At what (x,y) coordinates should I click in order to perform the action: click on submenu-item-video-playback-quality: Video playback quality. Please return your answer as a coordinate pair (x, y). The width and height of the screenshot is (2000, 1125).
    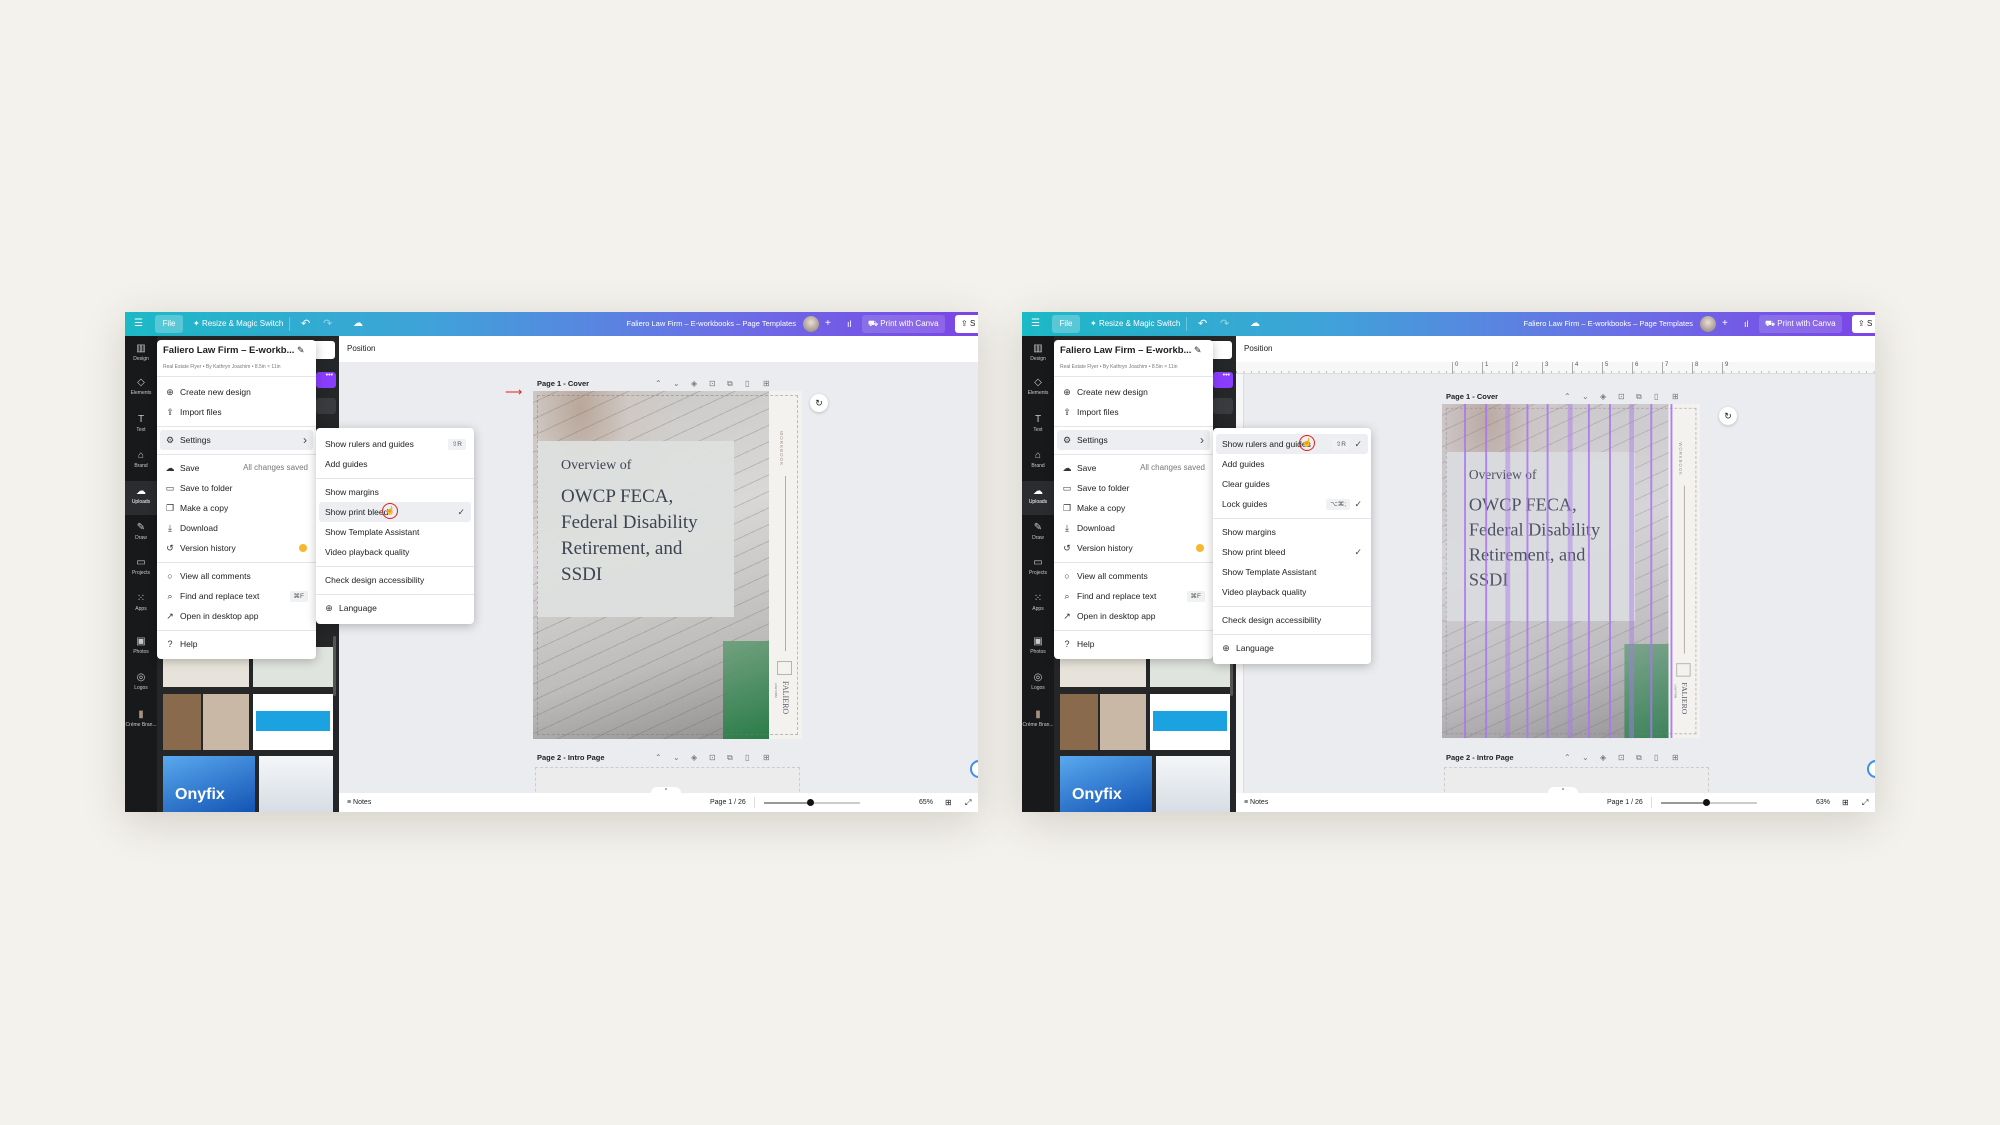
    Looking at the image, I should click on (395, 552).